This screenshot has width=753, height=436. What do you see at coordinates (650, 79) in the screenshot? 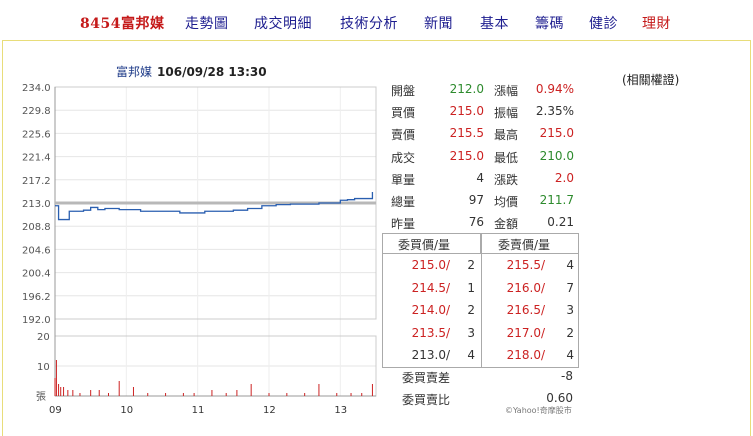
I see `related-warrants-link: (相關權證)` at bounding box center [650, 79].